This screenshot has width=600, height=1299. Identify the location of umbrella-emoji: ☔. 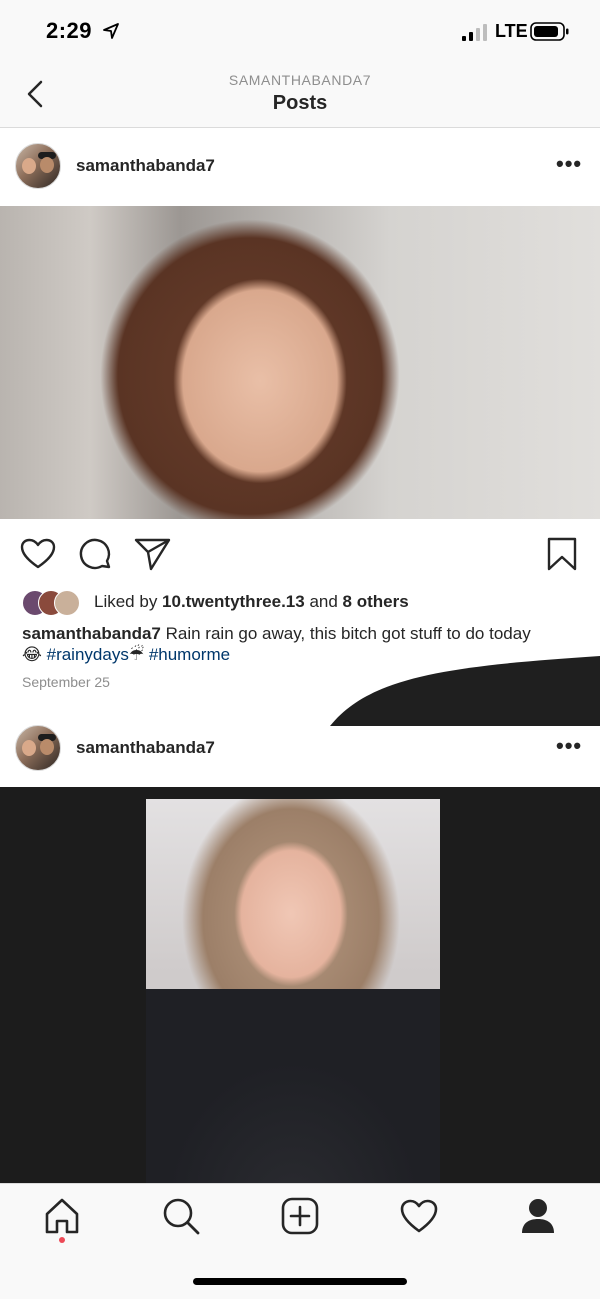
(136, 654).